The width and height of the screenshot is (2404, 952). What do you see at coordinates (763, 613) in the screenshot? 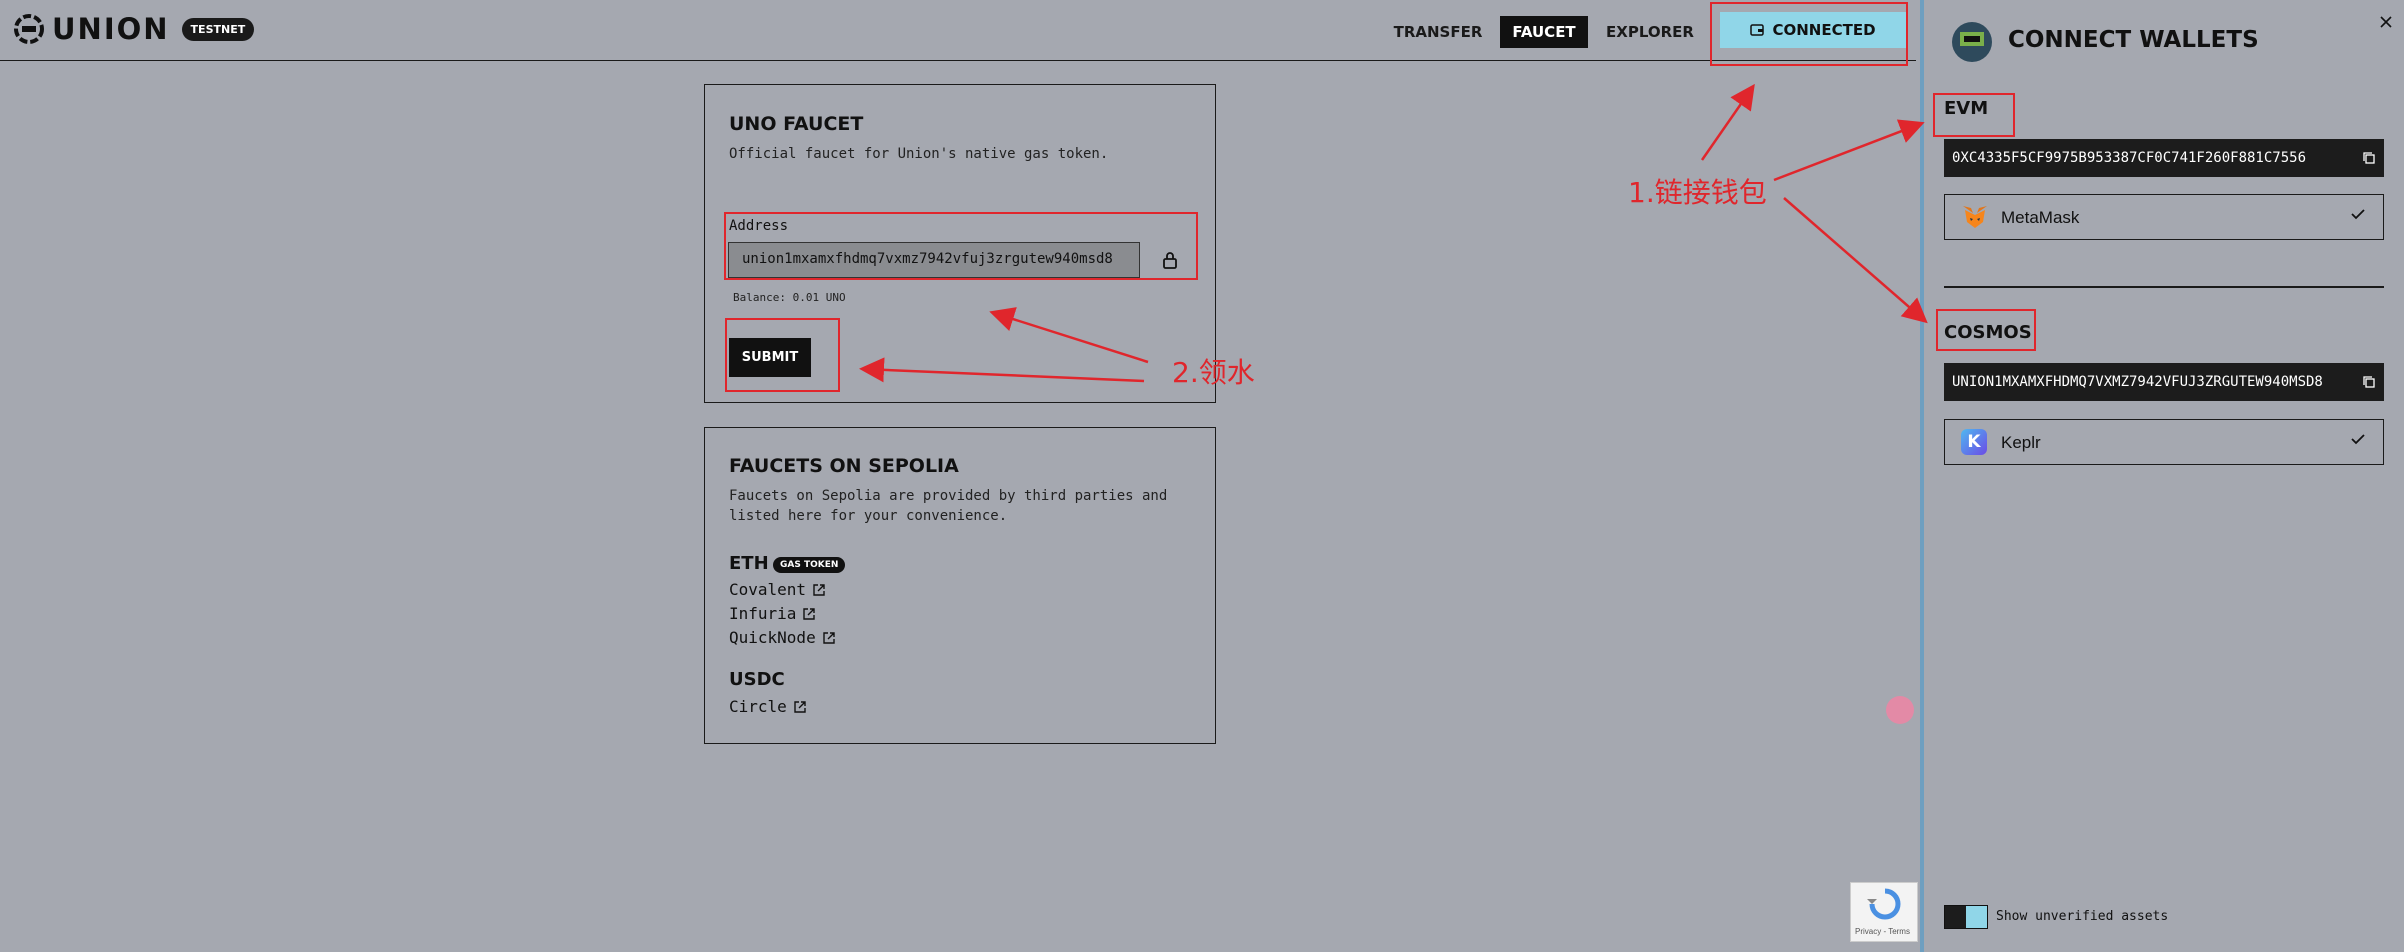
I see `link-infuria-label: Infuria` at bounding box center [763, 613].